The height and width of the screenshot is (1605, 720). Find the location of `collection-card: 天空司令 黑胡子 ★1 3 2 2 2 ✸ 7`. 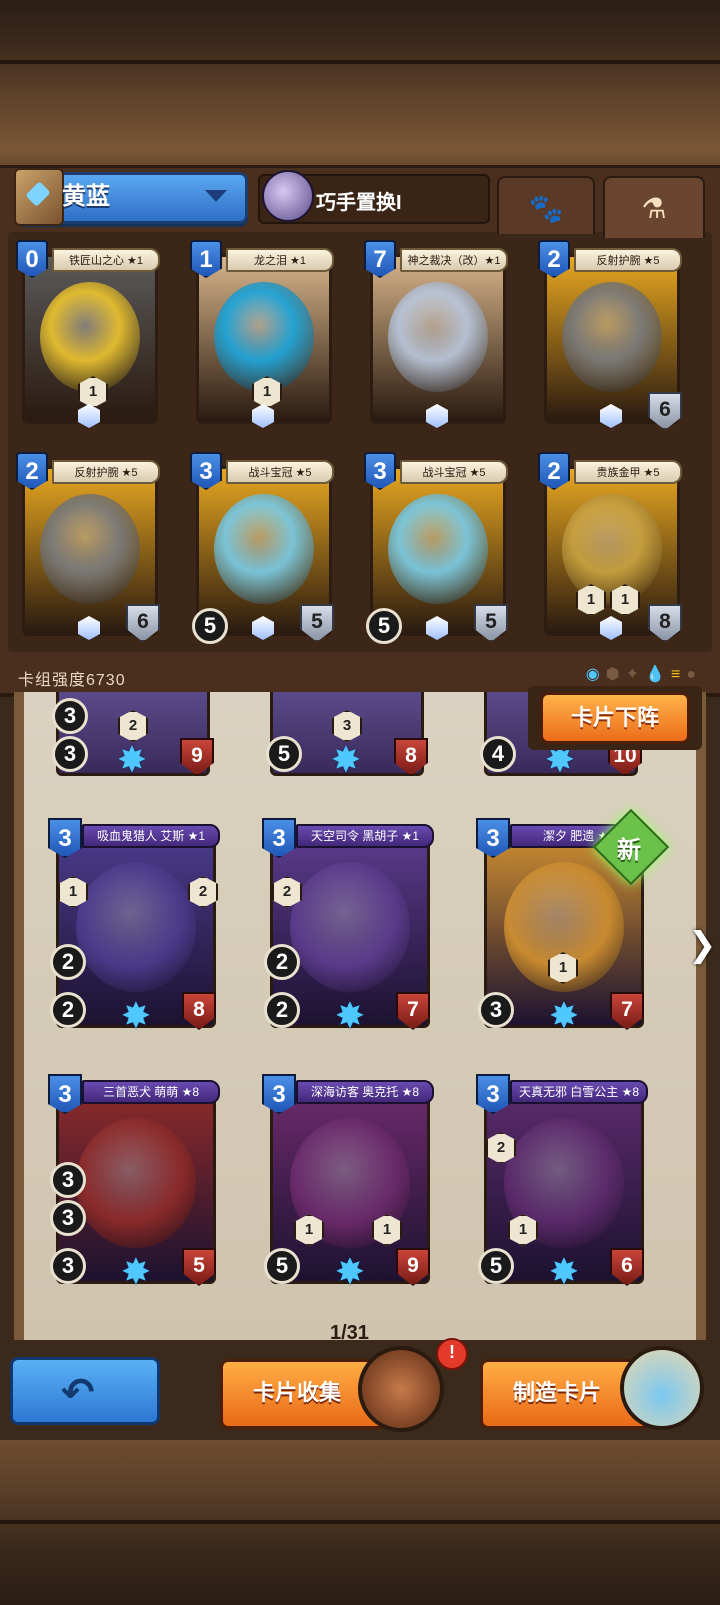

collection-card: 天空司令 黑胡子 ★1 3 2 2 2 ✸ 7 is located at coordinates (350, 928).